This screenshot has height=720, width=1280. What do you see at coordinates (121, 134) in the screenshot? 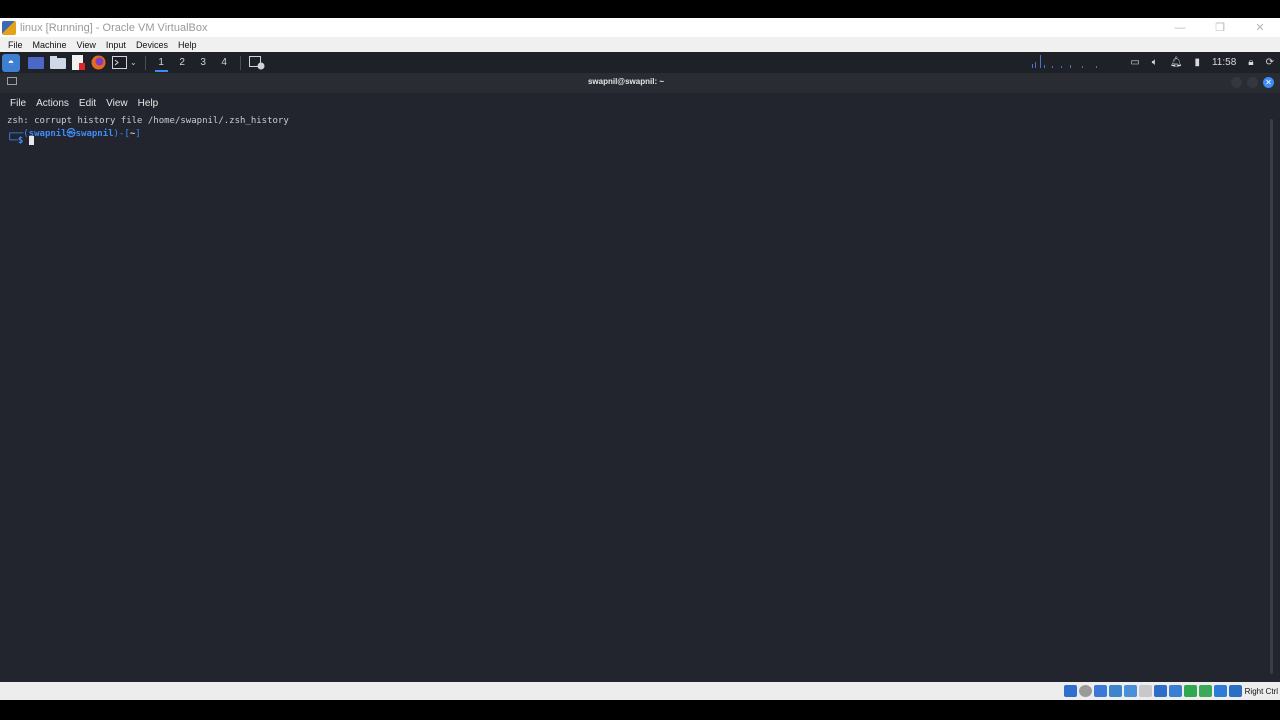
I see `prompt-dir-open: )-[` at bounding box center [121, 134].